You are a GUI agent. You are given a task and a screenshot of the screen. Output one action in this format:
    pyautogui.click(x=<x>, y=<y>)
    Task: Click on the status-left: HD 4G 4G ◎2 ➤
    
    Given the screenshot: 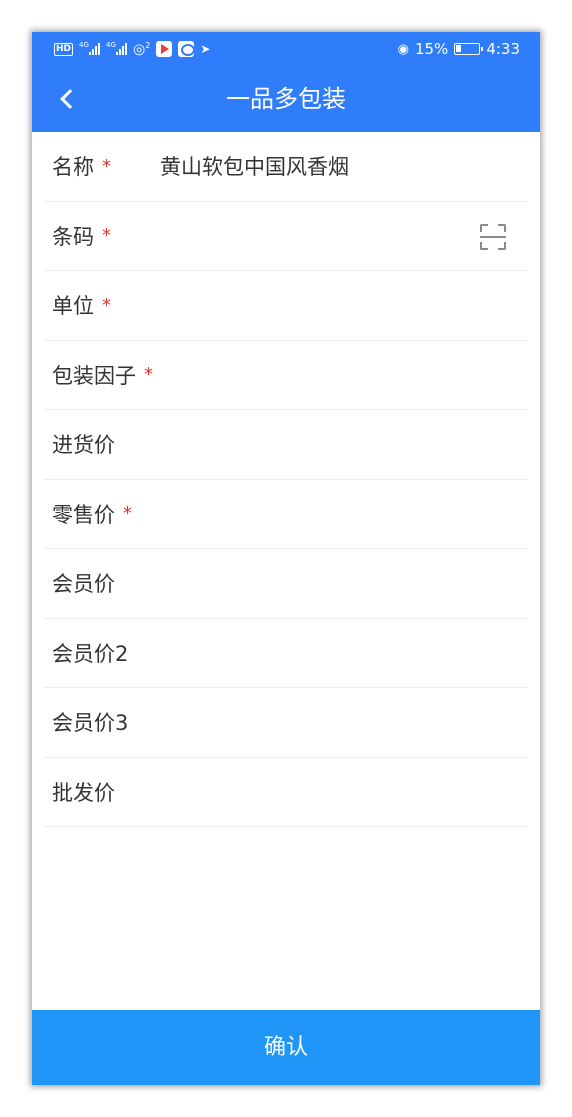 What is the action you would take?
    pyautogui.click(x=132, y=49)
    